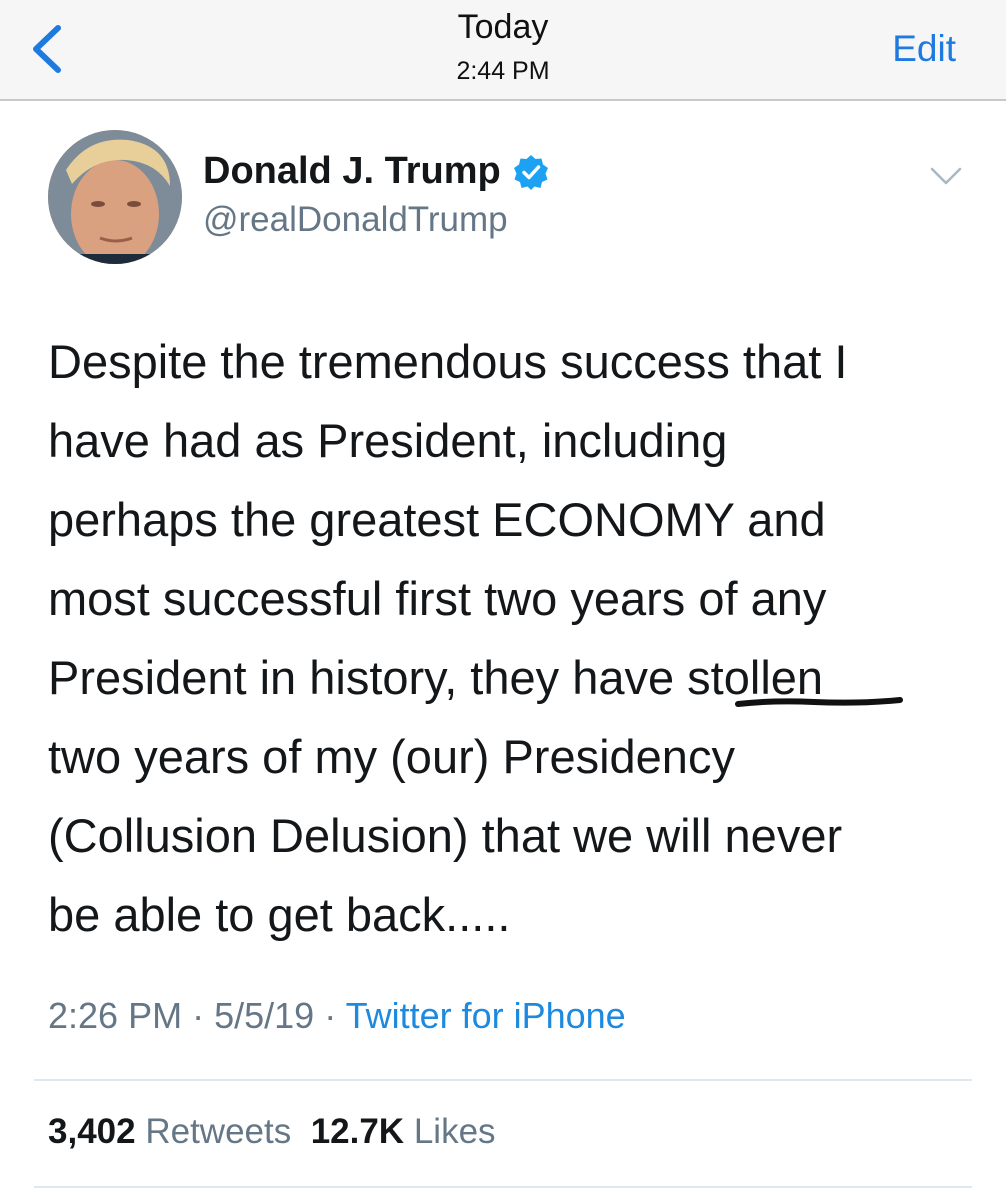 The width and height of the screenshot is (1006, 1200). Describe the element at coordinates (115, 1015) in the screenshot. I see `tweet-time: 2:26 PM` at that location.